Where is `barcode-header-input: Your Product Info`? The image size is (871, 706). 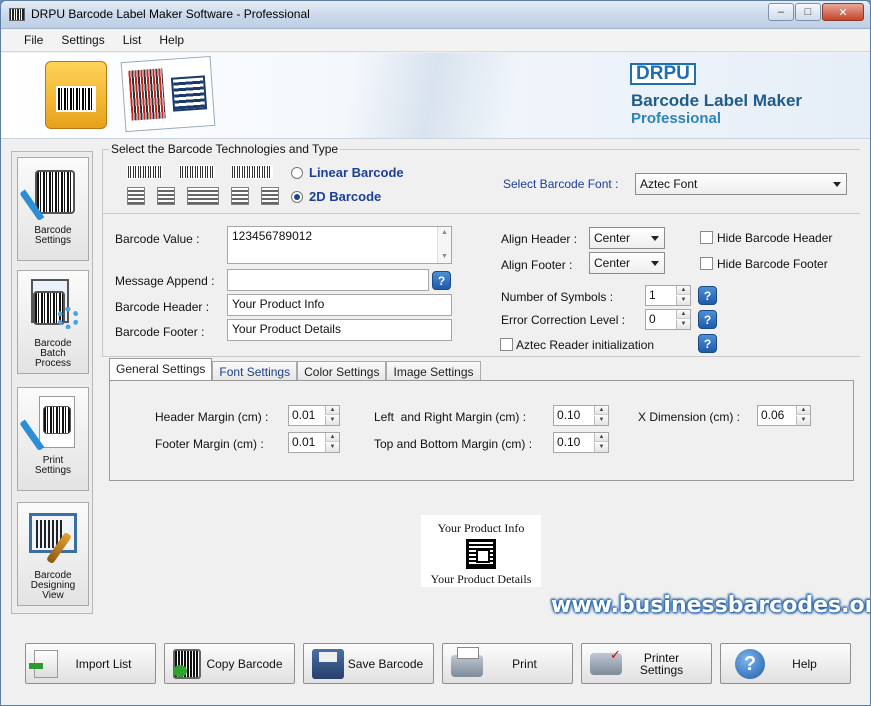
barcode-header-input: Your Product Info is located at coordinates (339, 305).